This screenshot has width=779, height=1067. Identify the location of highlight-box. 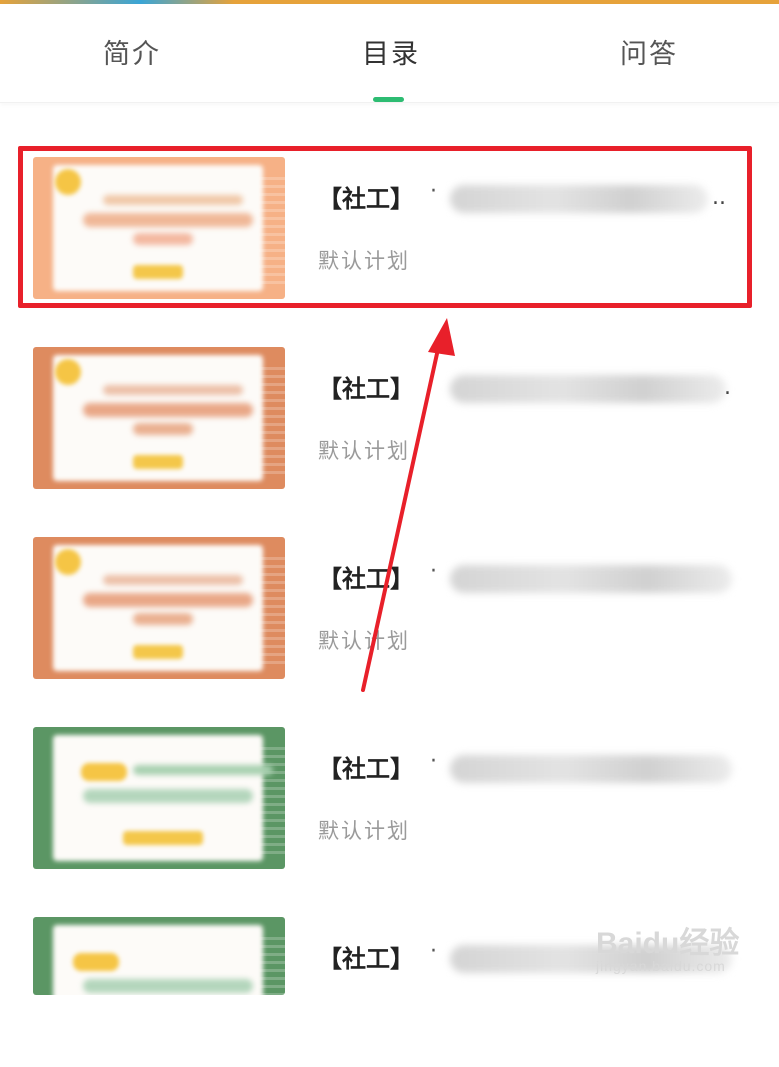
(385, 227).